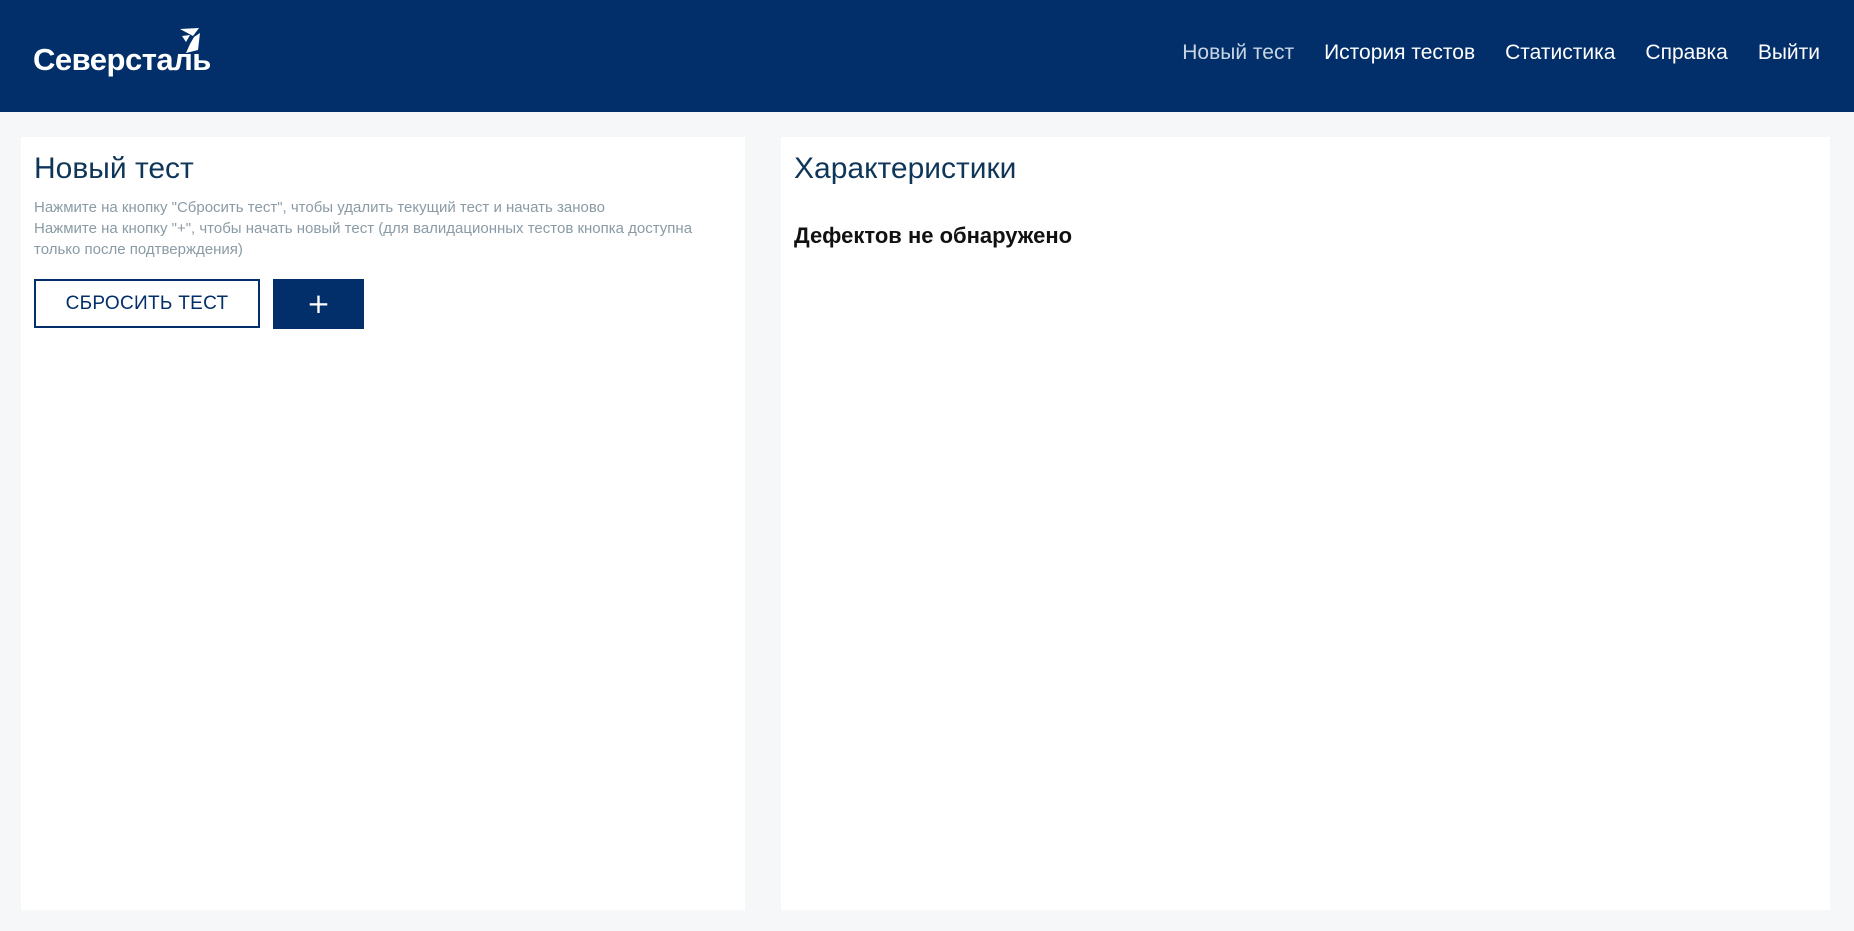 This screenshot has width=1854, height=931. I want to click on severstal-mark-icon, so click(190, 40).